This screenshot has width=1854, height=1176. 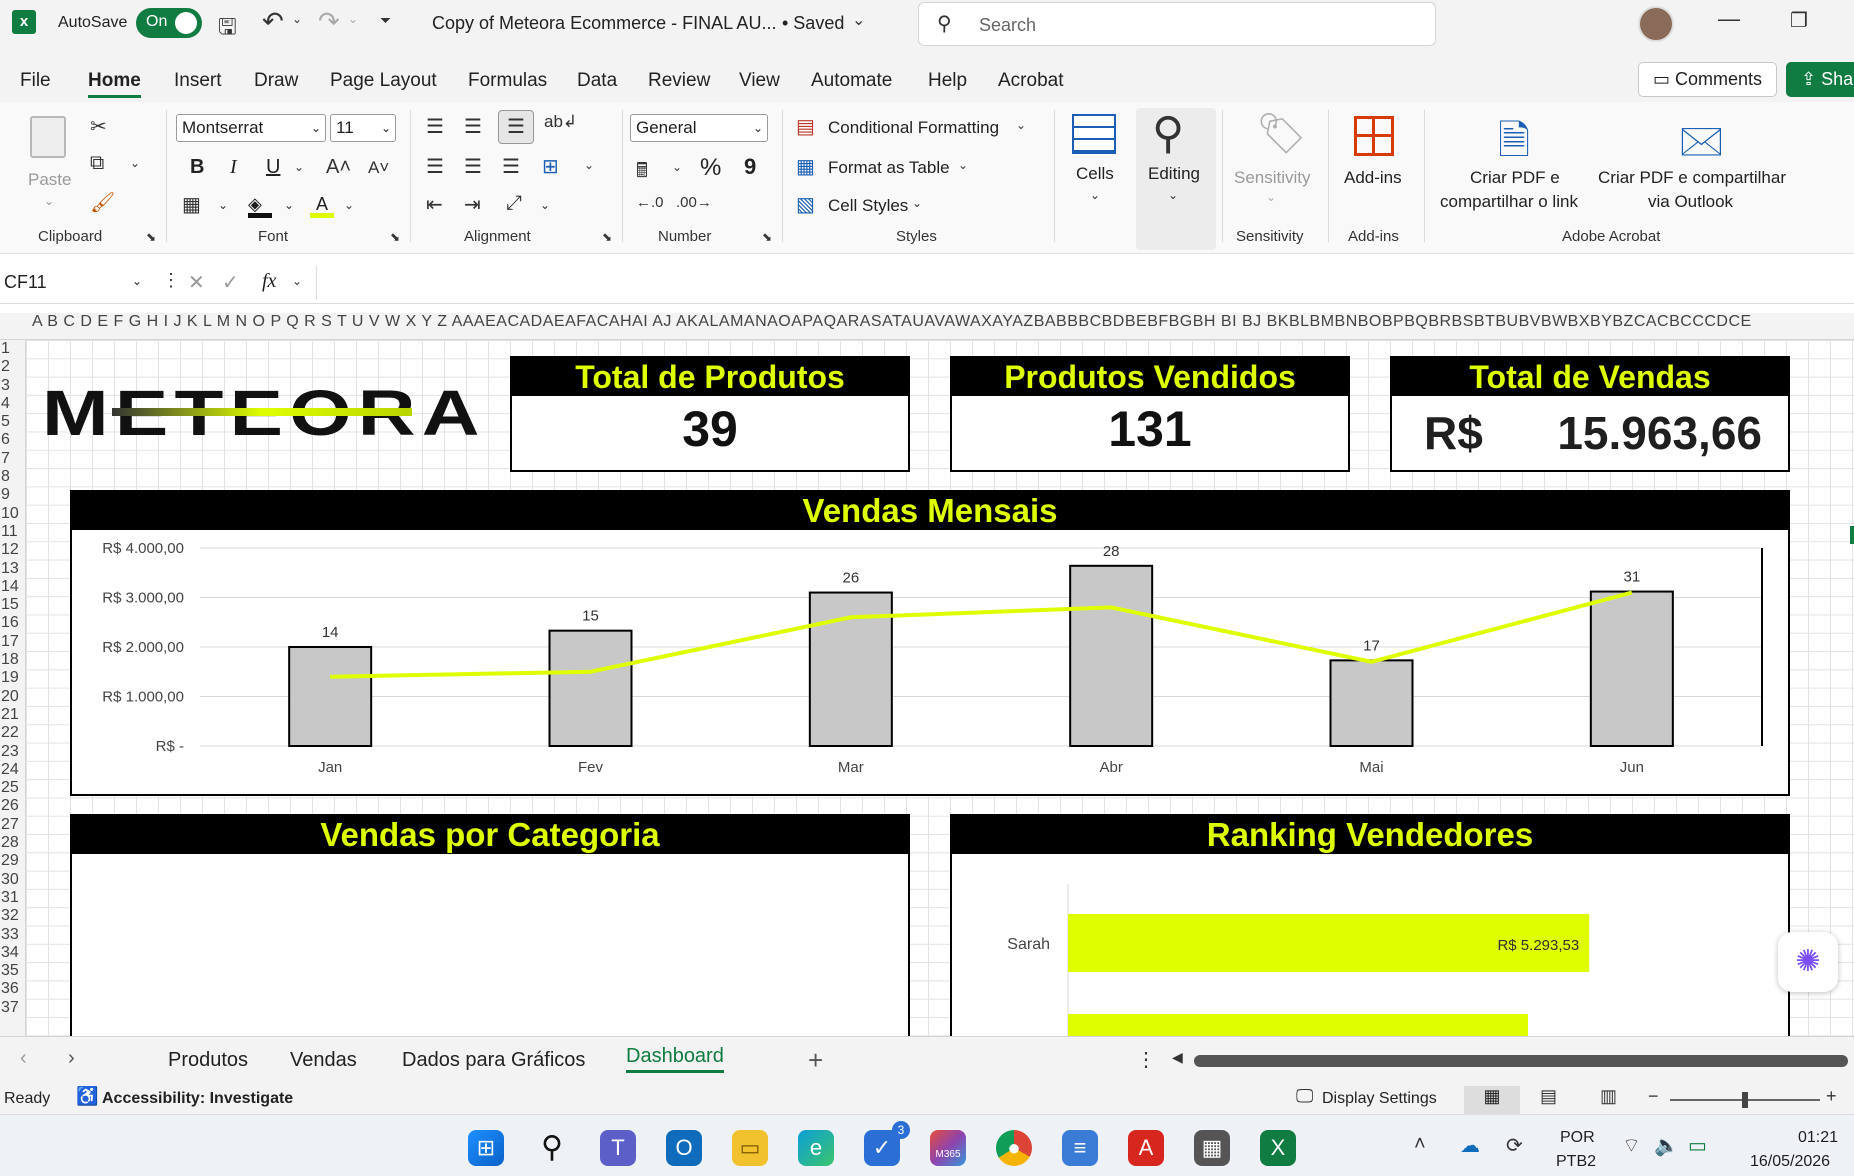 What do you see at coordinates (171, 280) in the screenshot?
I see `more-options-icon: ⋮` at bounding box center [171, 280].